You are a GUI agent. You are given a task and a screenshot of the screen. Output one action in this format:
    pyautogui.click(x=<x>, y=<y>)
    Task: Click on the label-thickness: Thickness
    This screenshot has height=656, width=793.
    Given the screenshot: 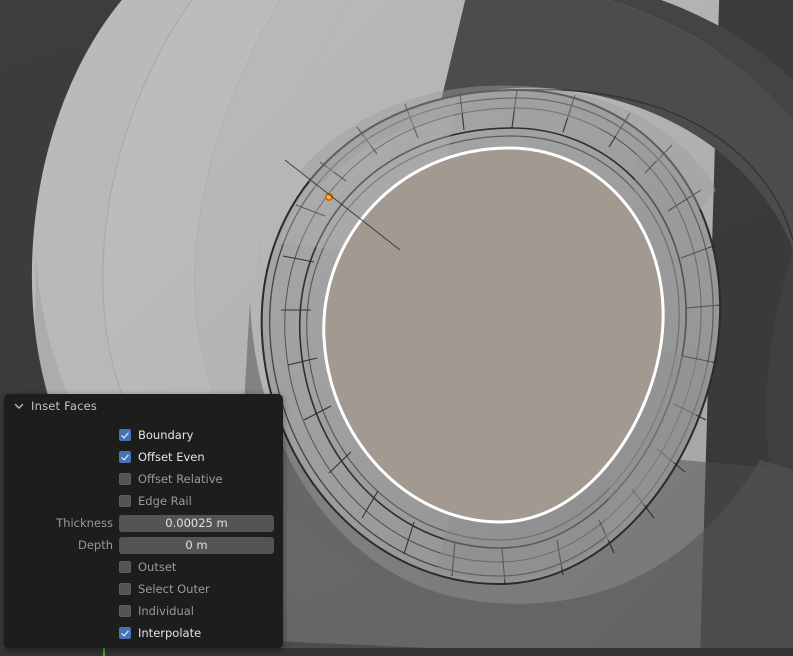 What is the action you would take?
    pyautogui.click(x=84, y=523)
    